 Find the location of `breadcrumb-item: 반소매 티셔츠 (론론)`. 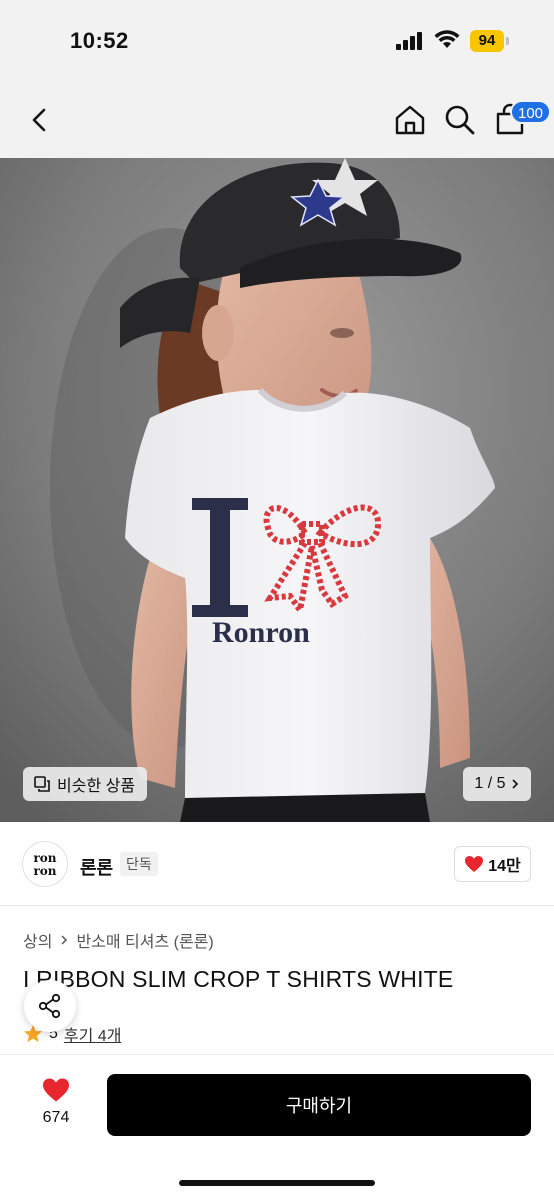

breadcrumb-item: 반소매 티셔츠 (론론) is located at coordinates (144, 940).